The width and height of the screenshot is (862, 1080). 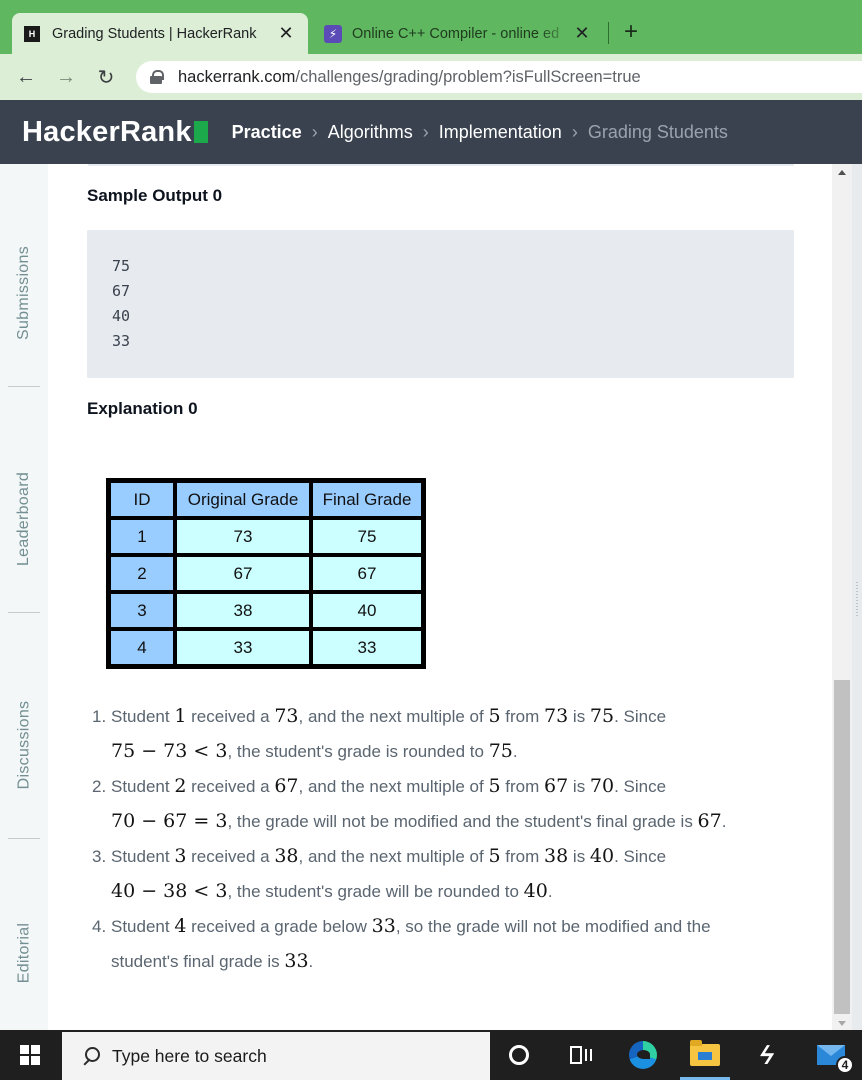 I want to click on resize-grip-icon, so click(x=857, y=599).